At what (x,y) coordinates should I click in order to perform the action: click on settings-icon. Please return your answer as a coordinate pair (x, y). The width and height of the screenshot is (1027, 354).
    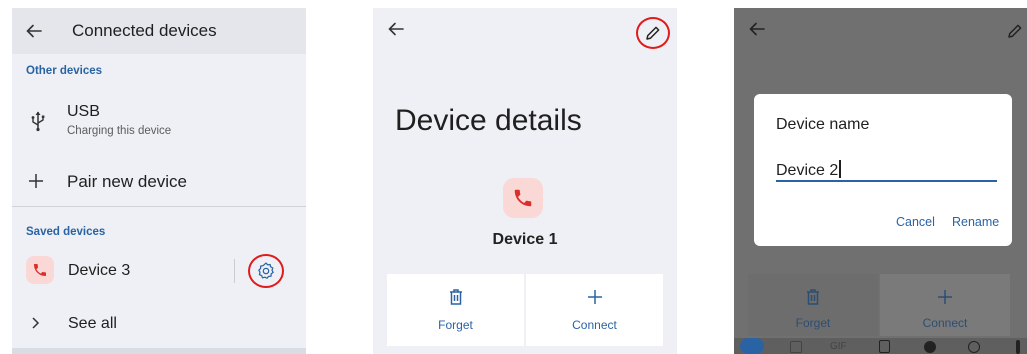
    Looking at the image, I should click on (930, 347).